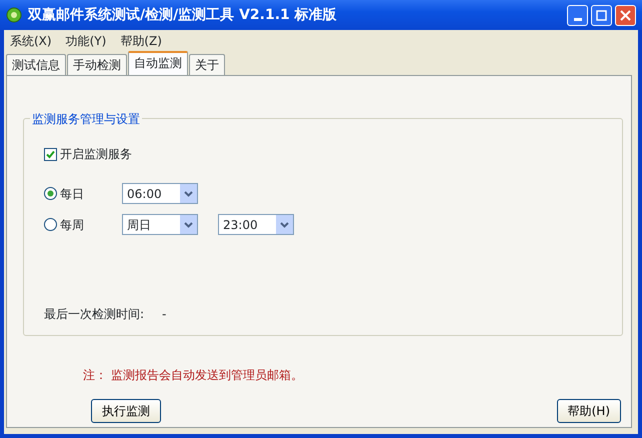 This screenshot has height=438, width=642. Describe the element at coordinates (72, 225) in the screenshot. I see `radio-label: 每周` at that location.